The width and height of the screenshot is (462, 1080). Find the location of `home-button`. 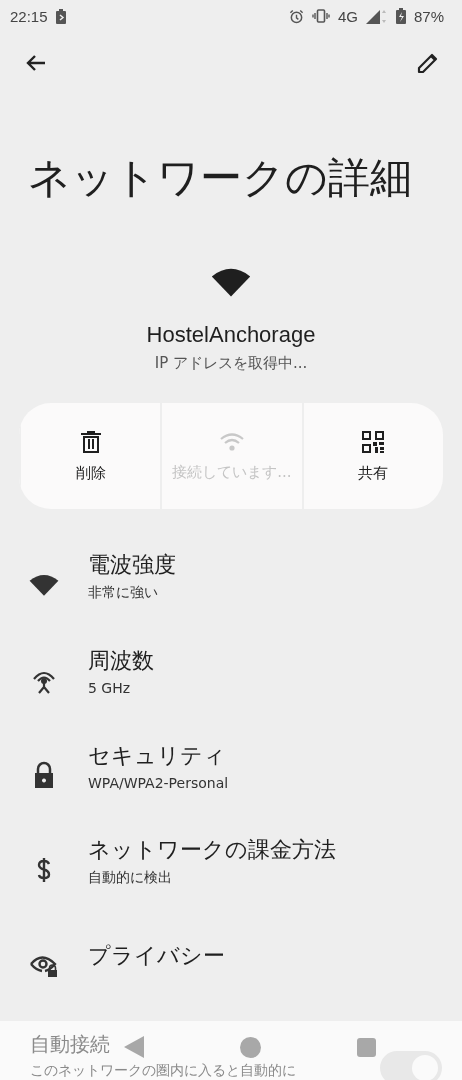

home-button is located at coordinates (250, 1047).